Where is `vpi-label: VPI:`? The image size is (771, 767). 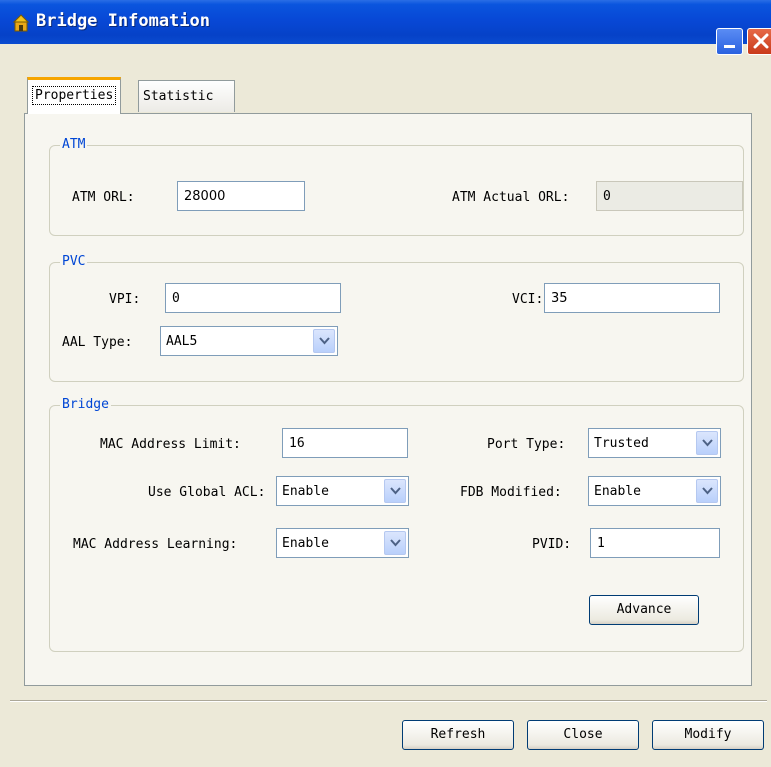 vpi-label: VPI: is located at coordinates (125, 299).